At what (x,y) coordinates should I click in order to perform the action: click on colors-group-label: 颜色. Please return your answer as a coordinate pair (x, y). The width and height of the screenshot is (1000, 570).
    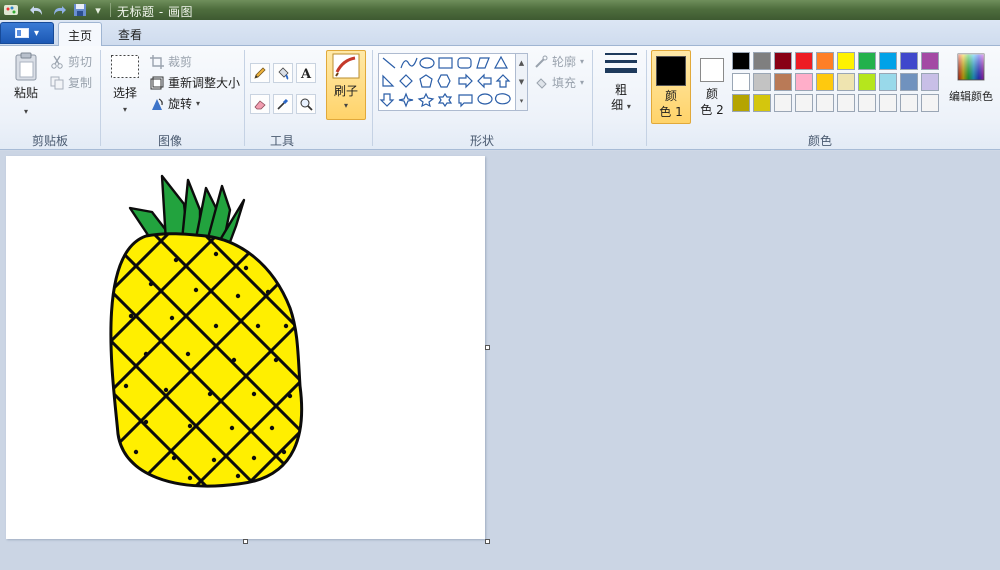
    Looking at the image, I should click on (819, 141).